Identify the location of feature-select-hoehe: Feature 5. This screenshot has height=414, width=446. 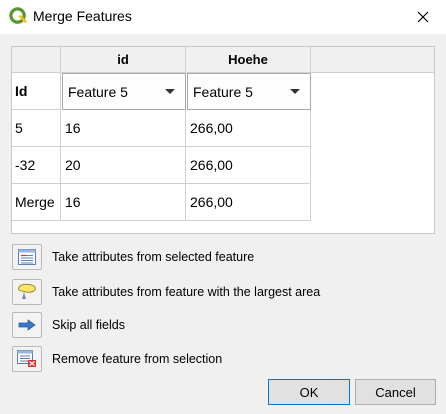
(249, 91).